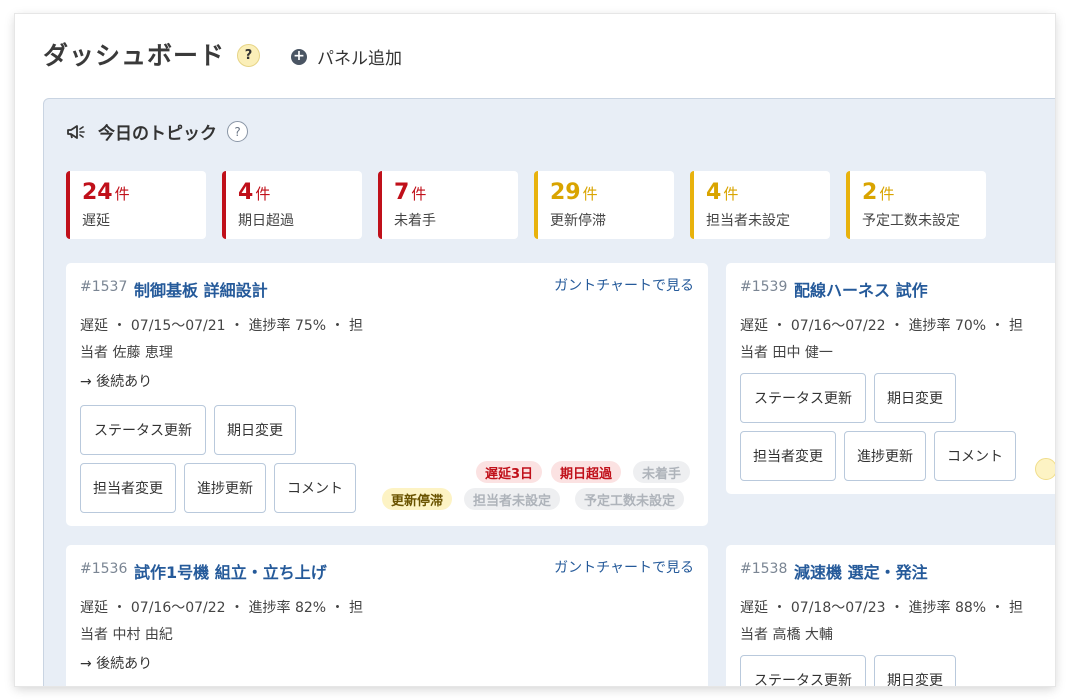  I want to click on task-id: #1539, so click(764, 287).